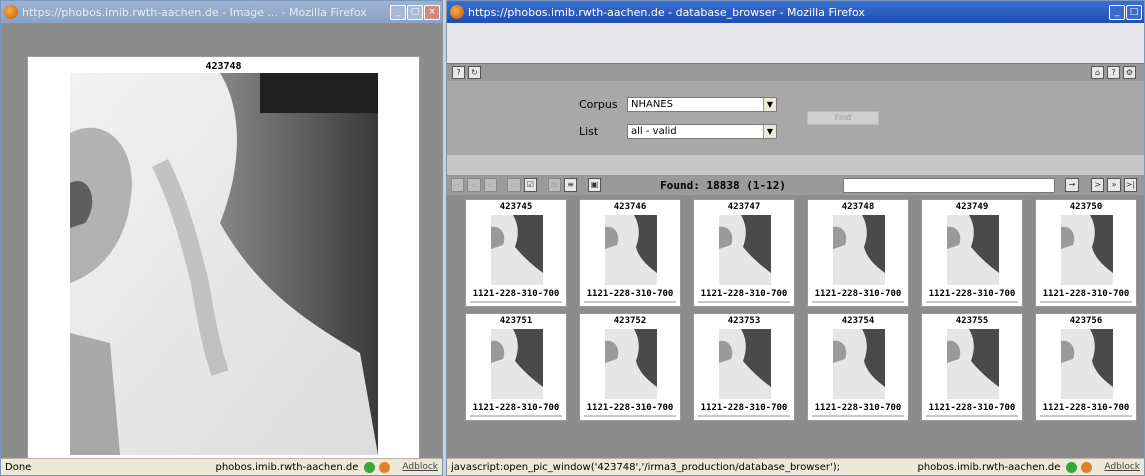 The height and width of the screenshot is (476, 1145). I want to click on thumbnail-card: 423745 1121-228-310-700, so click(516, 253).